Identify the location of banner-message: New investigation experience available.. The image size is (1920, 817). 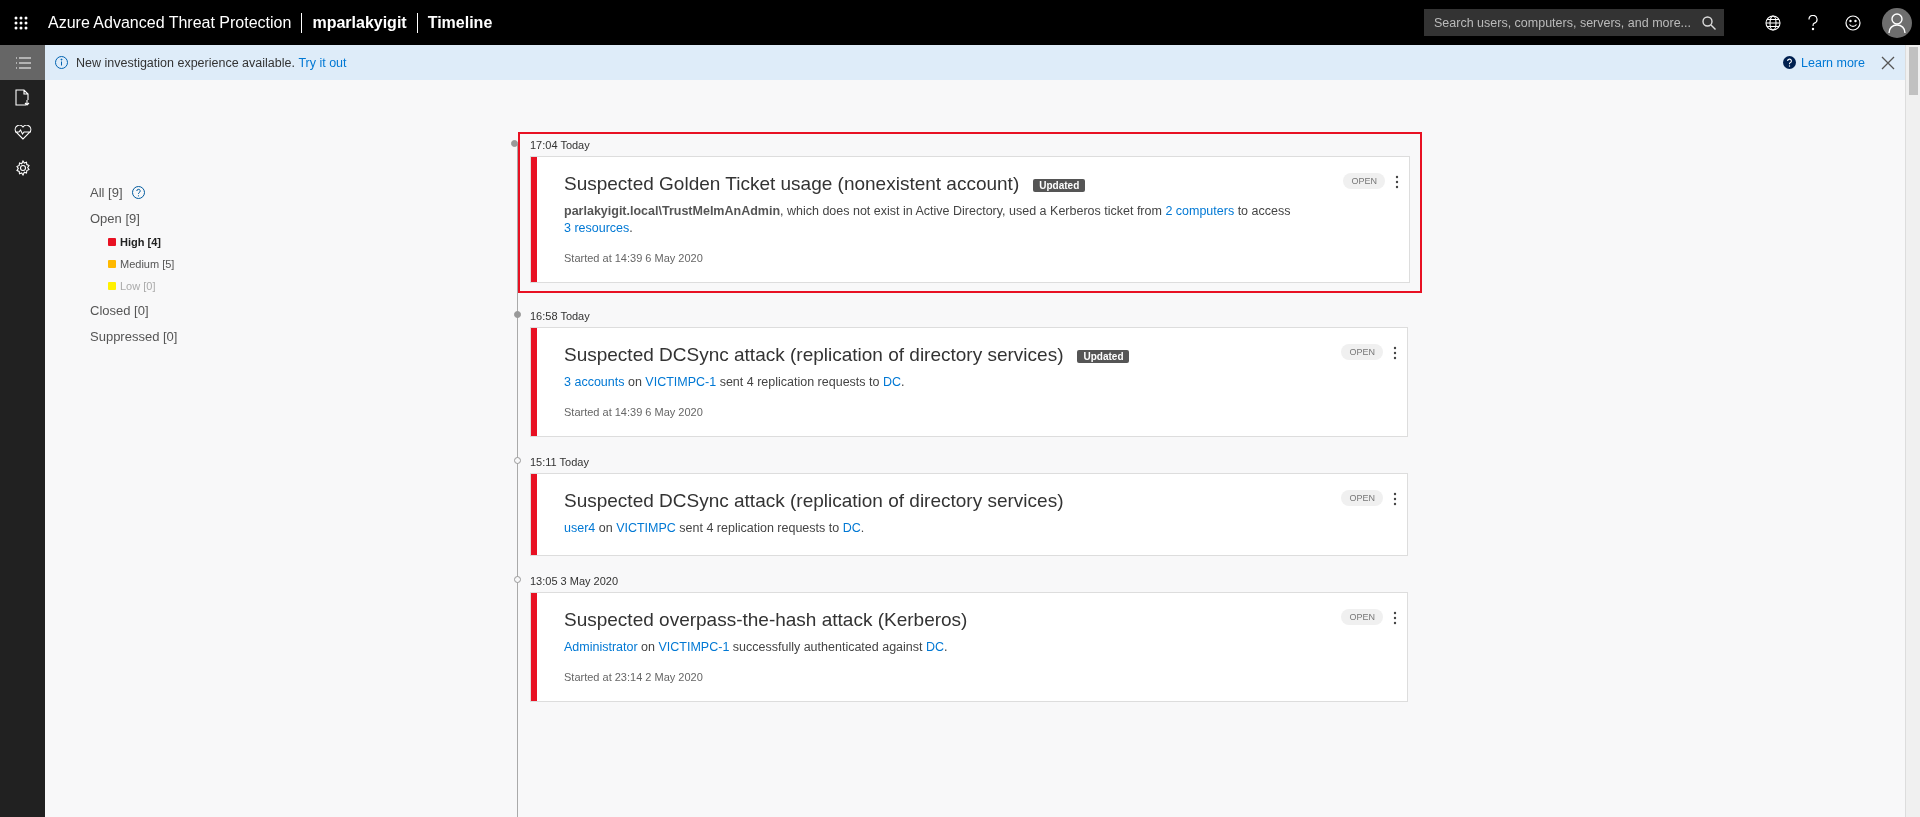
(185, 62).